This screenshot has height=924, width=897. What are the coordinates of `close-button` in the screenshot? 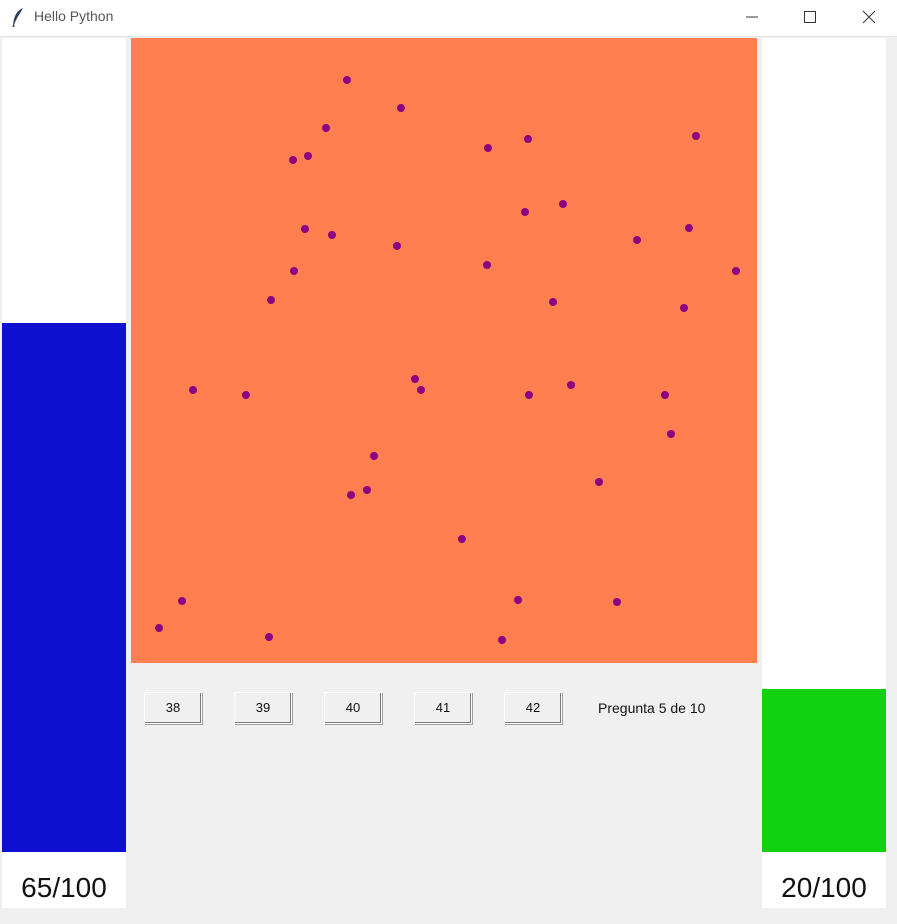 It's located at (869, 17).